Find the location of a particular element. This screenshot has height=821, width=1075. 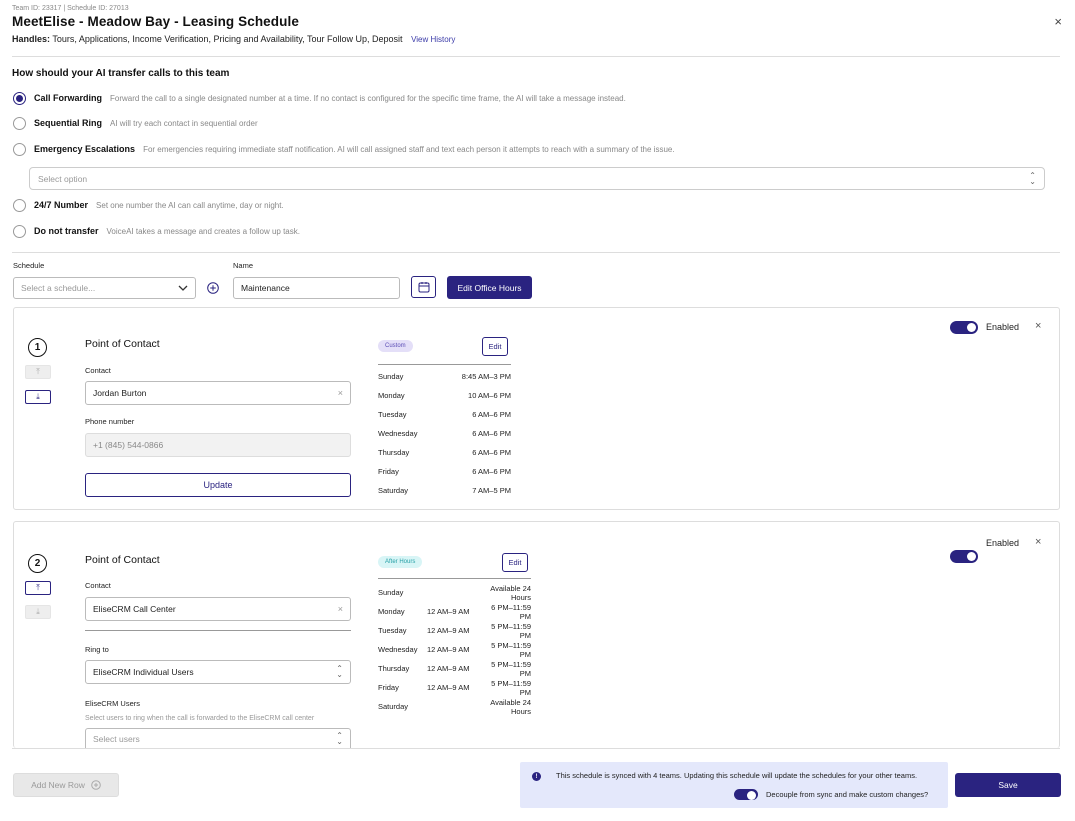

hours-row: Thursday 6 AM–6 PM is located at coordinates (444, 452).